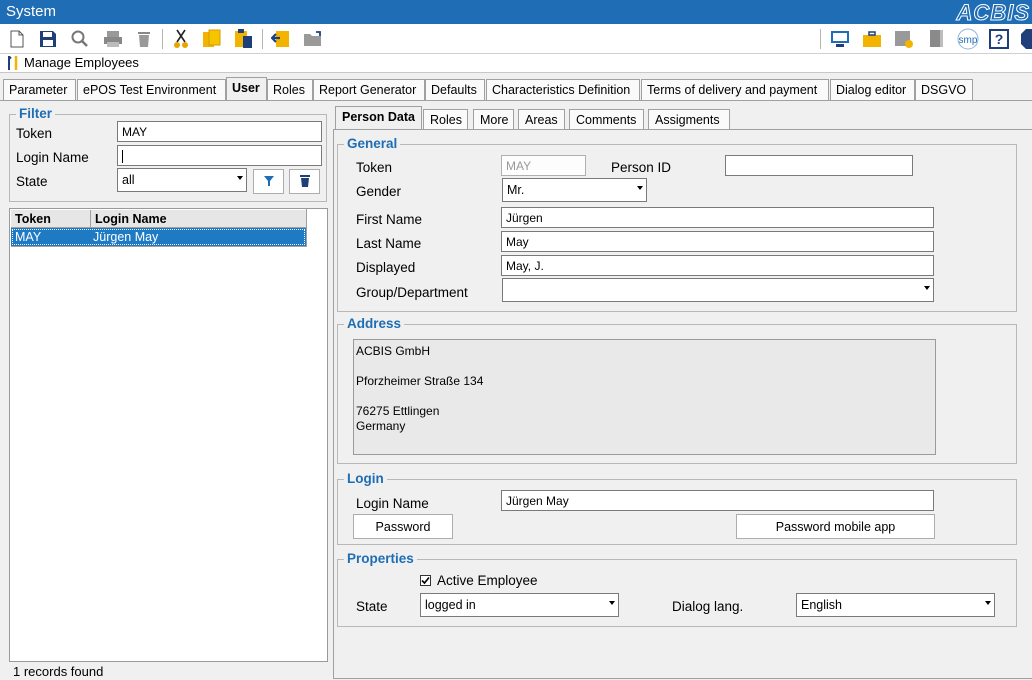  Describe the element at coordinates (541, 119) in the screenshot. I see `tab-areas: Areas` at that location.